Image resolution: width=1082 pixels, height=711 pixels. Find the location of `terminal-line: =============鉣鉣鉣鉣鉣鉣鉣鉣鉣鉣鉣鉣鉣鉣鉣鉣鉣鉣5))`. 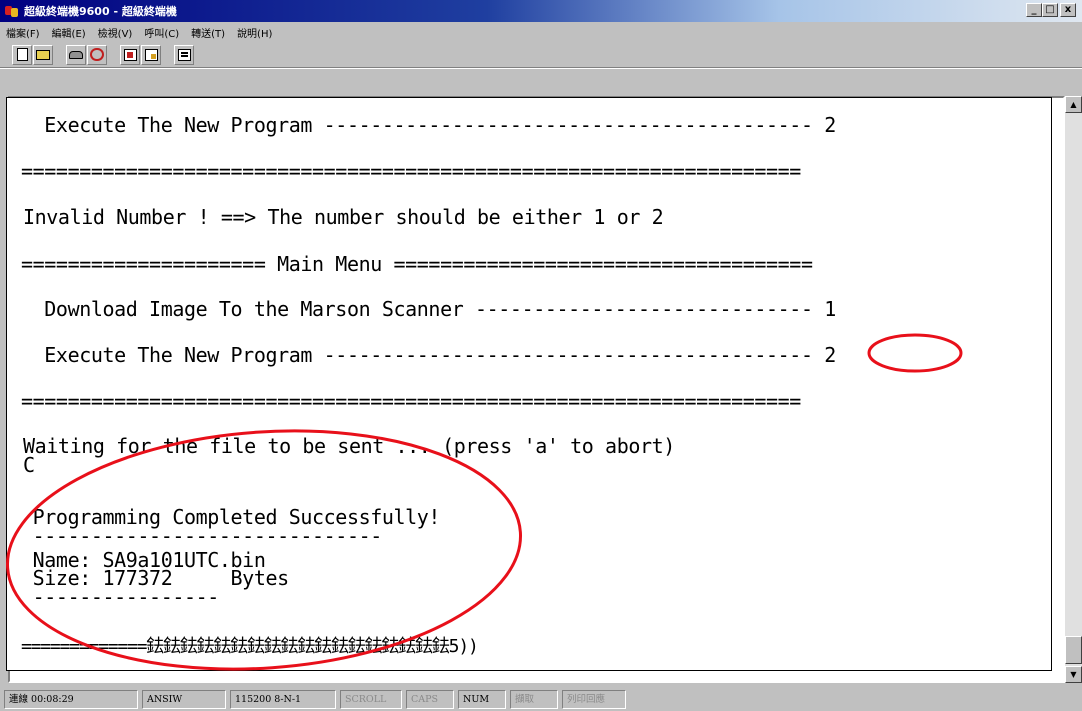

terminal-line: =============鉣鉣鉣鉣鉣鉣鉣鉣鉣鉣鉣鉣鉣鉣鉣鉣鉣鉣5)) is located at coordinates (250, 646).